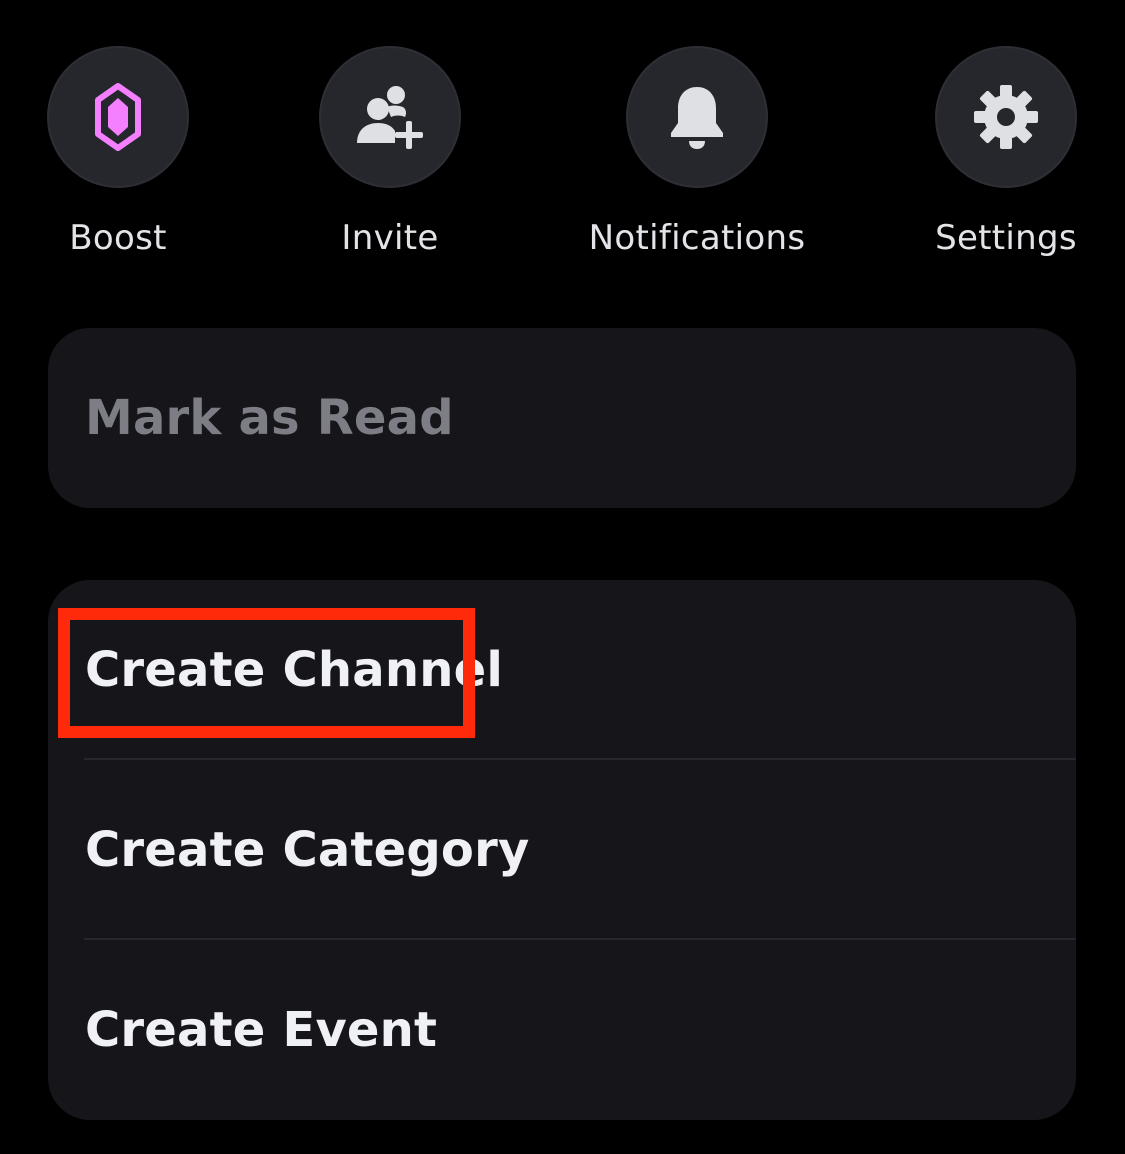 This screenshot has width=1125, height=1154. I want to click on notifications-button: Notifications, so click(697, 161).